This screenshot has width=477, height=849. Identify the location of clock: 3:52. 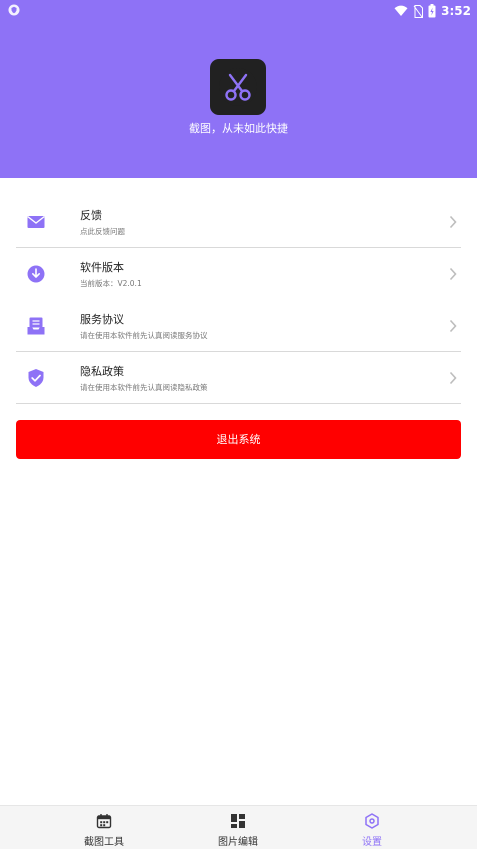
(456, 11).